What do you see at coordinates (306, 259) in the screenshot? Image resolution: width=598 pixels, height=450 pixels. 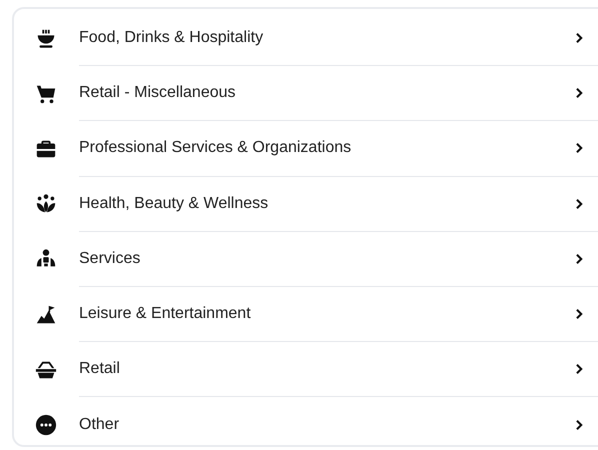 I see `category-item: Services` at bounding box center [306, 259].